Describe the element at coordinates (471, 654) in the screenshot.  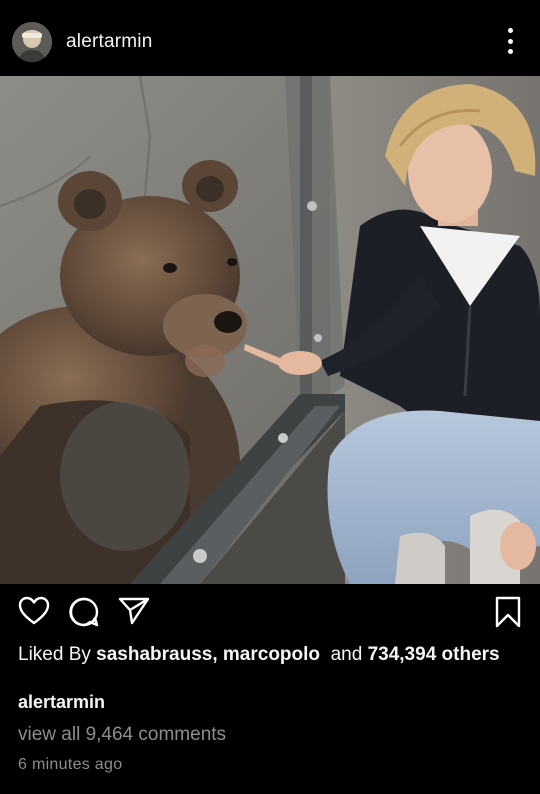
I see `likes-others: others` at that location.